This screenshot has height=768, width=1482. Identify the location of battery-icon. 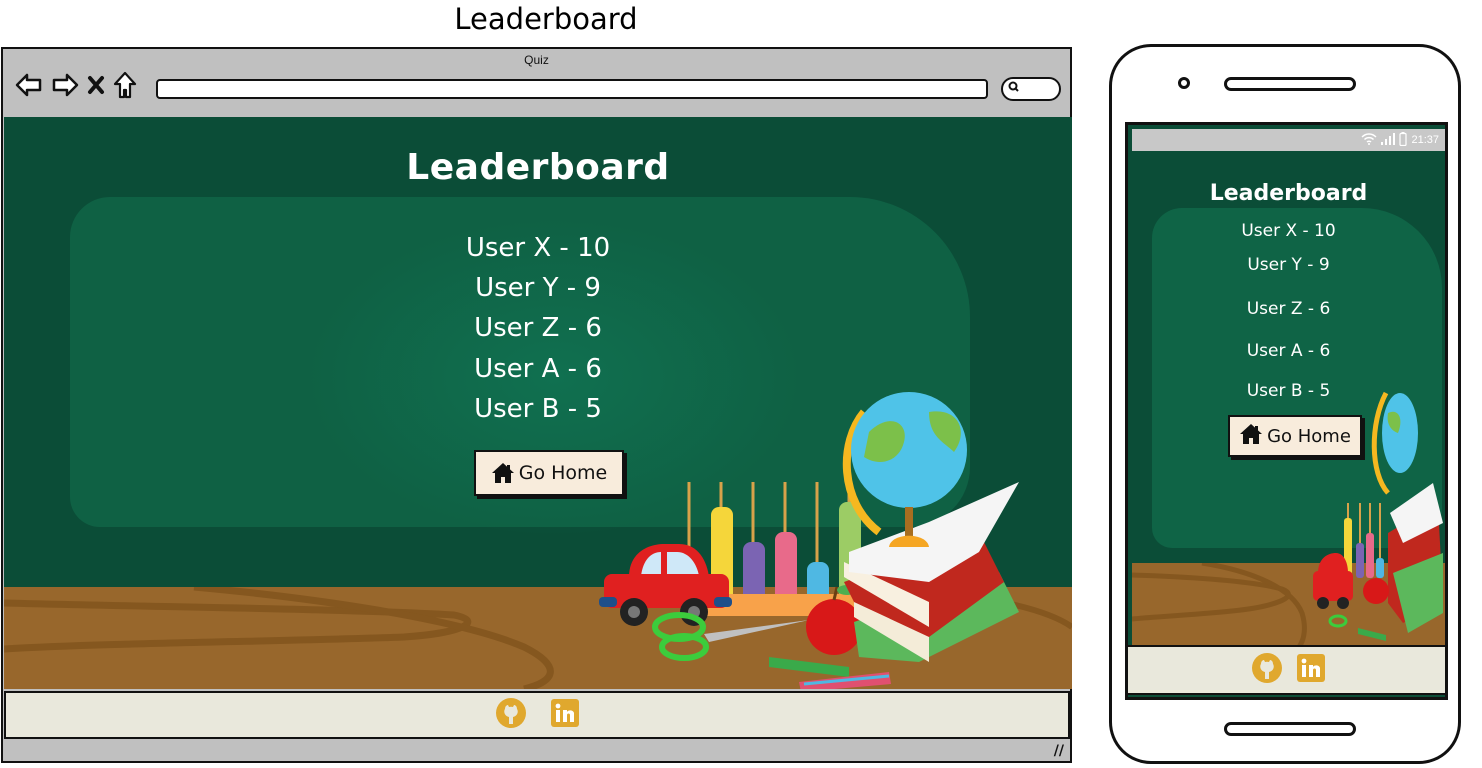
(1403, 140).